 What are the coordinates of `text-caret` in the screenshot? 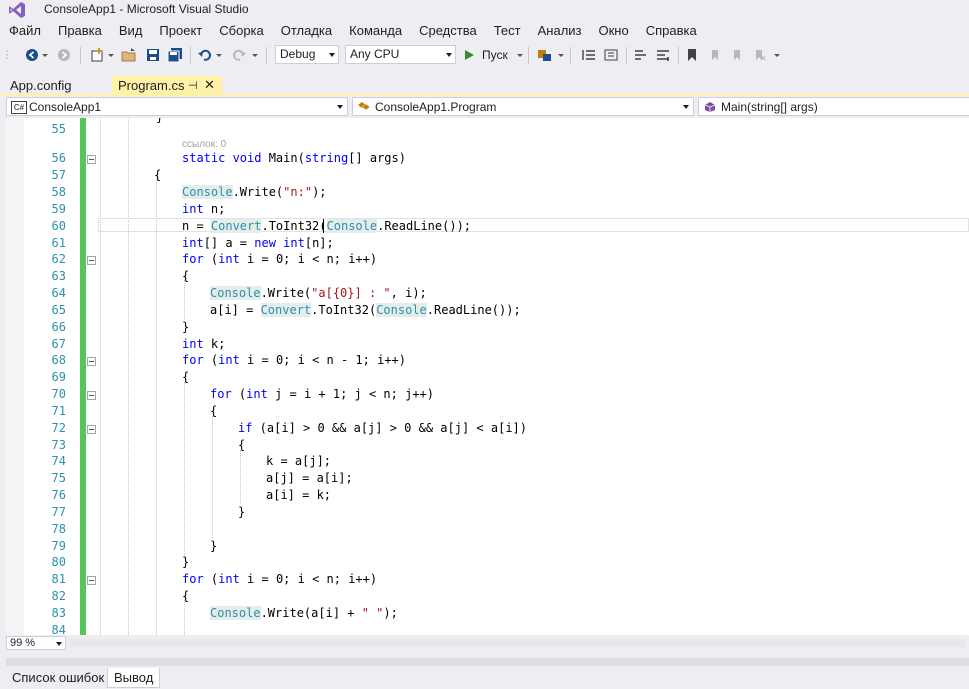 It's located at (323, 226).